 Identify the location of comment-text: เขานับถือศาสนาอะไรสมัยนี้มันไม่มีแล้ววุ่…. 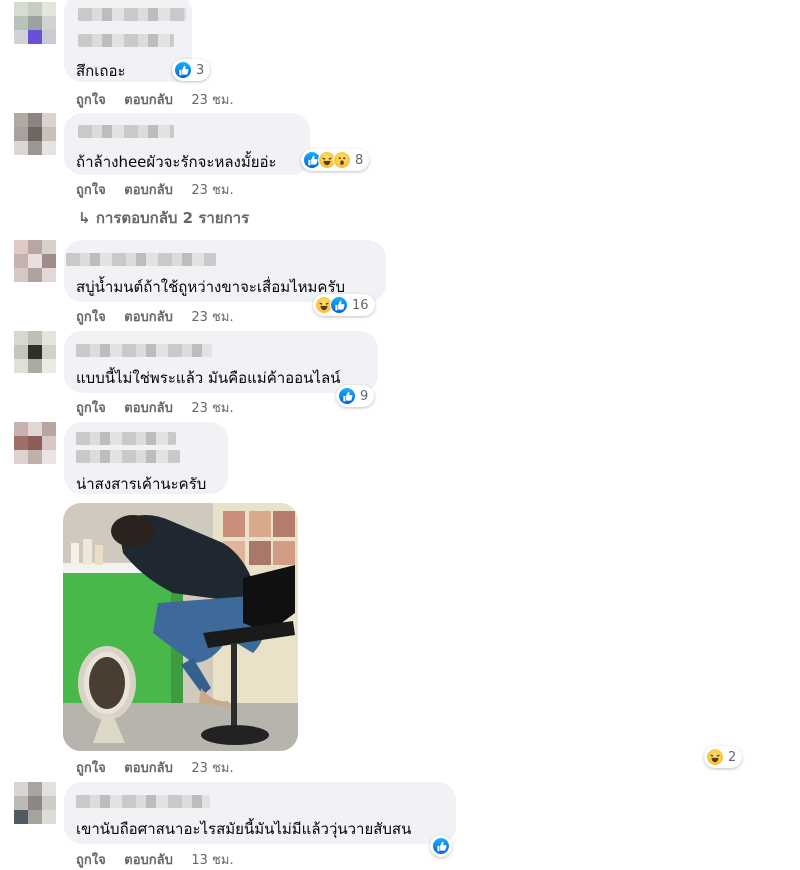
(244, 829).